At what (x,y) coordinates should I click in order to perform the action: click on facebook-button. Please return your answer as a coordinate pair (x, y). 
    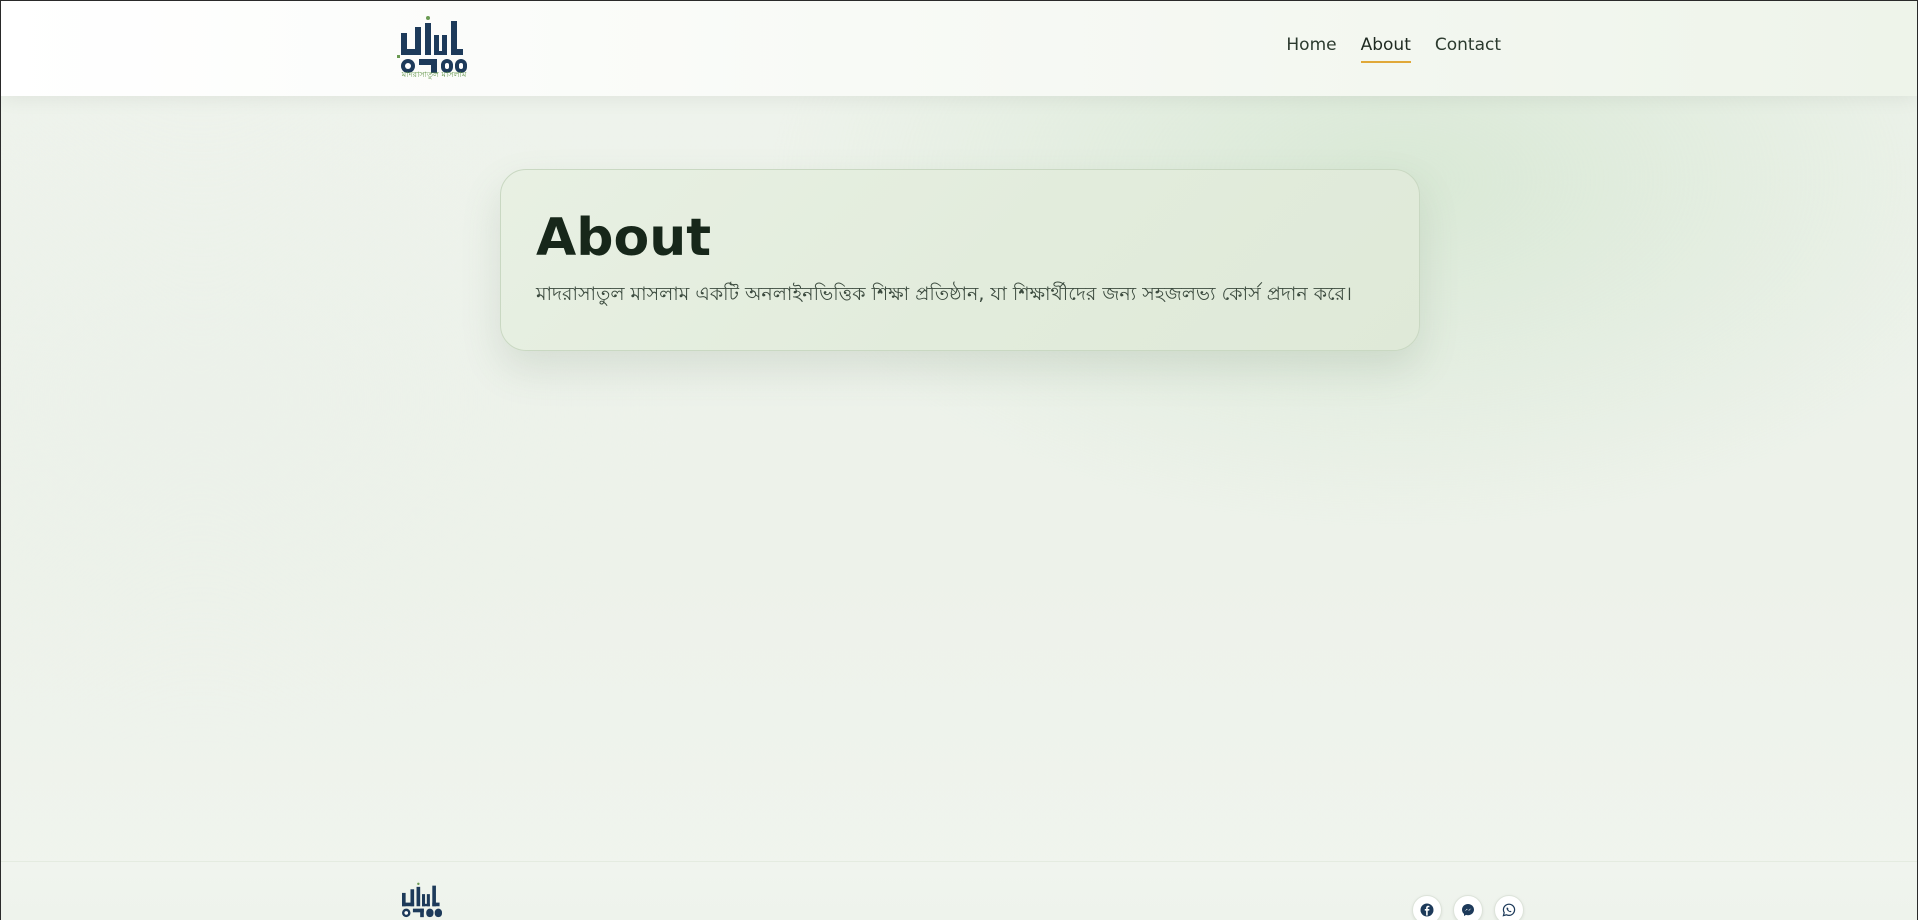
    Looking at the image, I should click on (1427, 907).